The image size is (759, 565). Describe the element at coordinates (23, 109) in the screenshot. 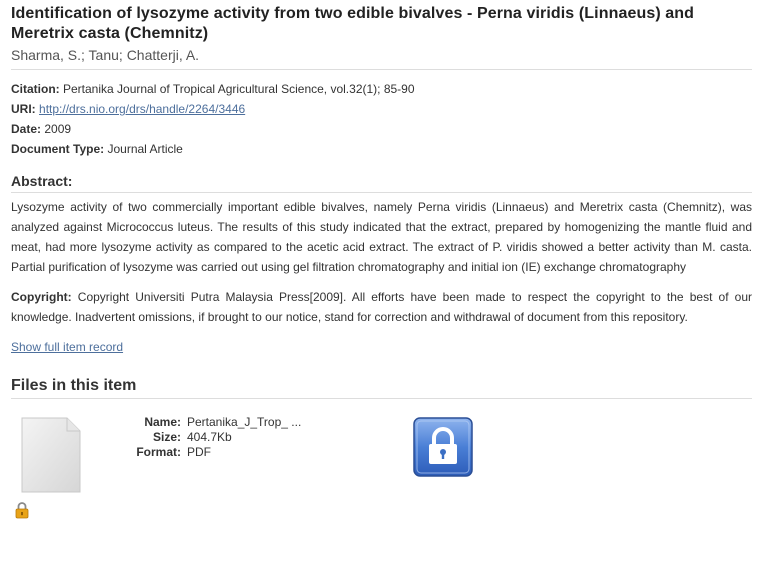

I see `uri-label: URI:` at that location.